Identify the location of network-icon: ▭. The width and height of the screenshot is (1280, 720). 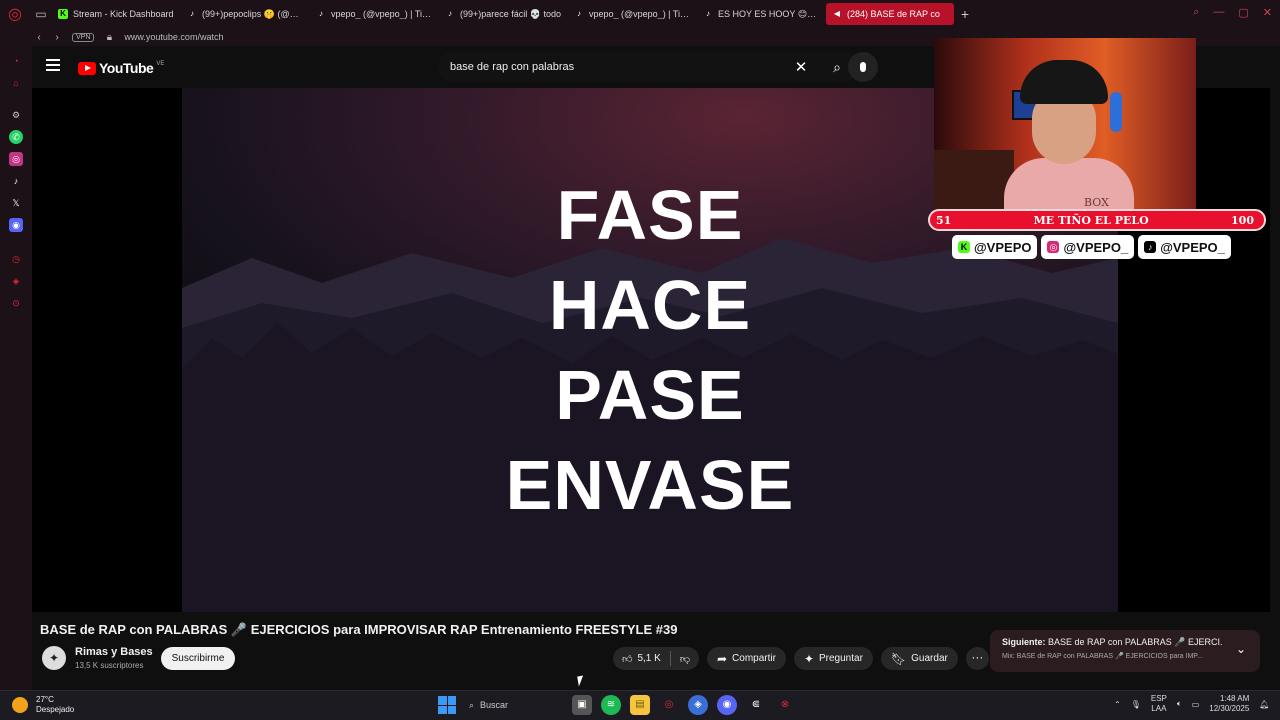
(1196, 704).